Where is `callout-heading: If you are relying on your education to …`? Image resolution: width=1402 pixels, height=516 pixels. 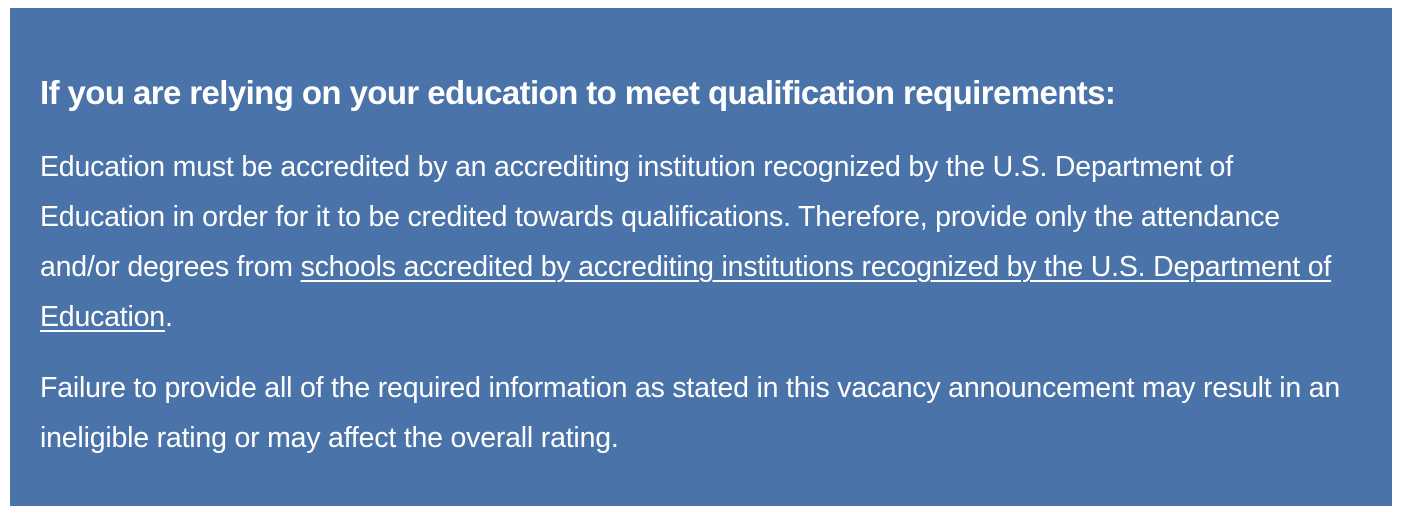 callout-heading: If you are relying on your education to … is located at coordinates (578, 92).